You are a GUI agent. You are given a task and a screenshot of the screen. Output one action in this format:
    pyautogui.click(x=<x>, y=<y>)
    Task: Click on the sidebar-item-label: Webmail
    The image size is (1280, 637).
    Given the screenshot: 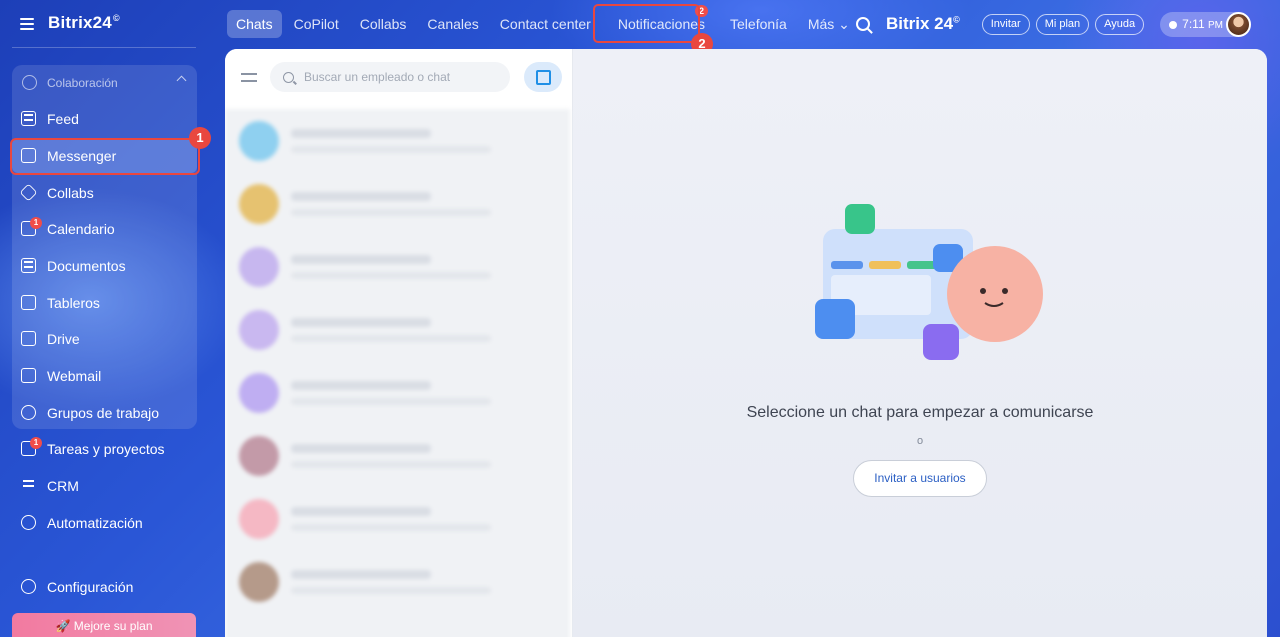 What is the action you would take?
    pyautogui.click(x=74, y=375)
    